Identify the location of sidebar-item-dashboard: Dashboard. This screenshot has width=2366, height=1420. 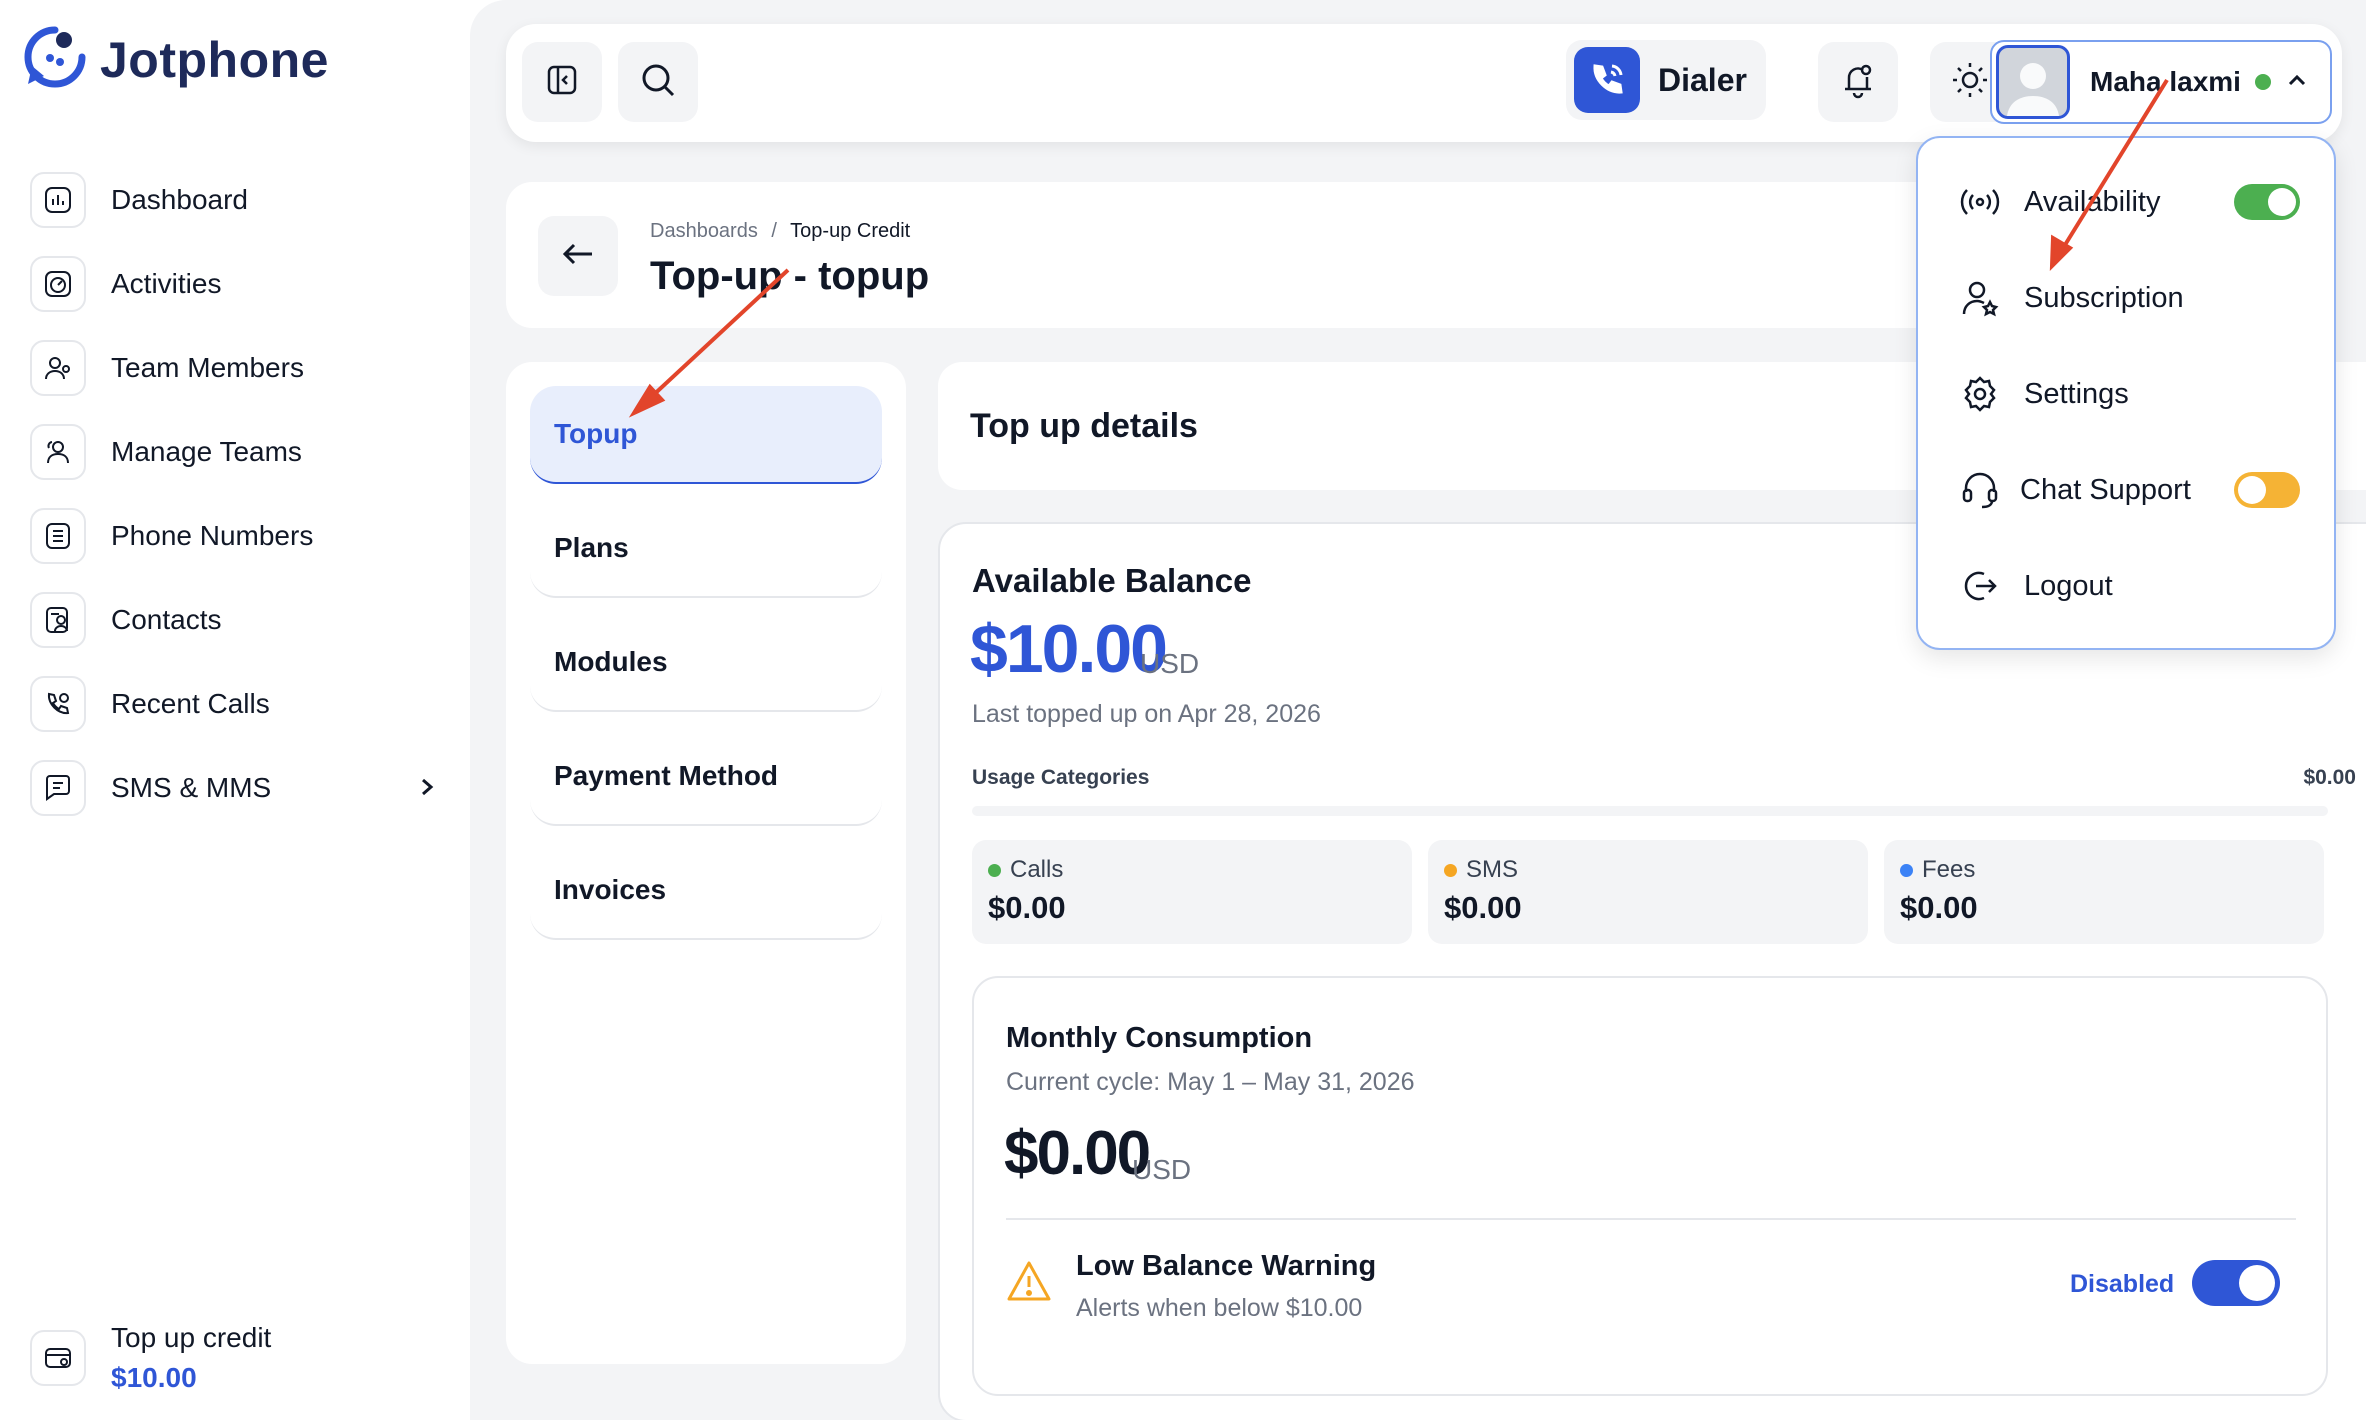
(235, 200).